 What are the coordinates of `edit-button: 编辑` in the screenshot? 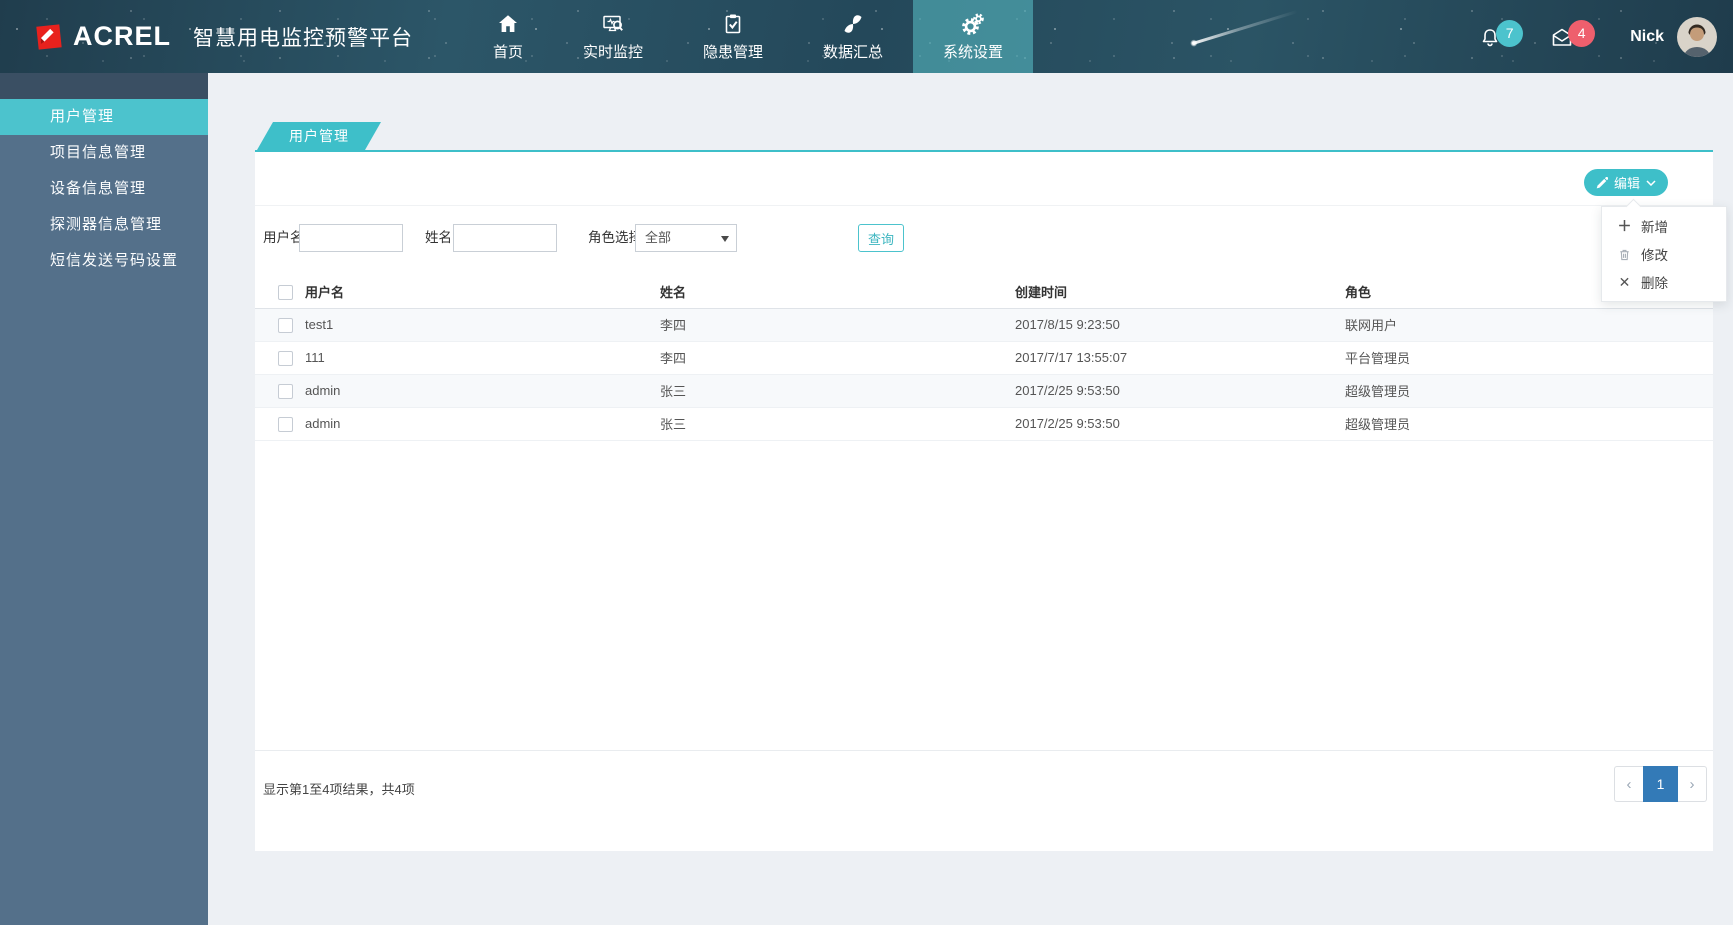 It's located at (1625, 182).